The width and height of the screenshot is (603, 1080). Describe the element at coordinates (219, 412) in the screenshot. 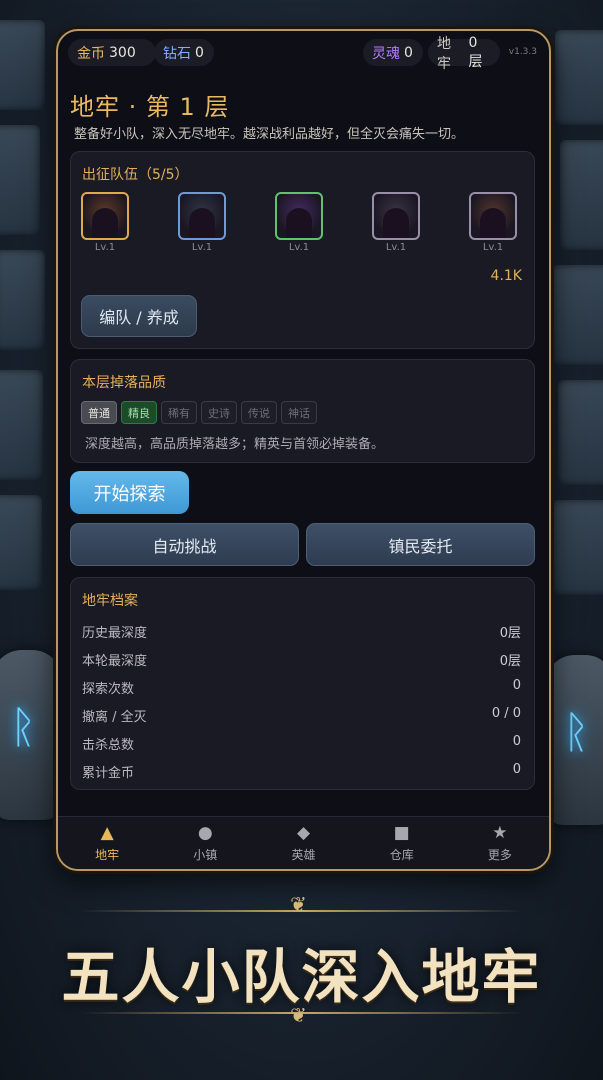

I see `quality-chip: 史诗` at that location.